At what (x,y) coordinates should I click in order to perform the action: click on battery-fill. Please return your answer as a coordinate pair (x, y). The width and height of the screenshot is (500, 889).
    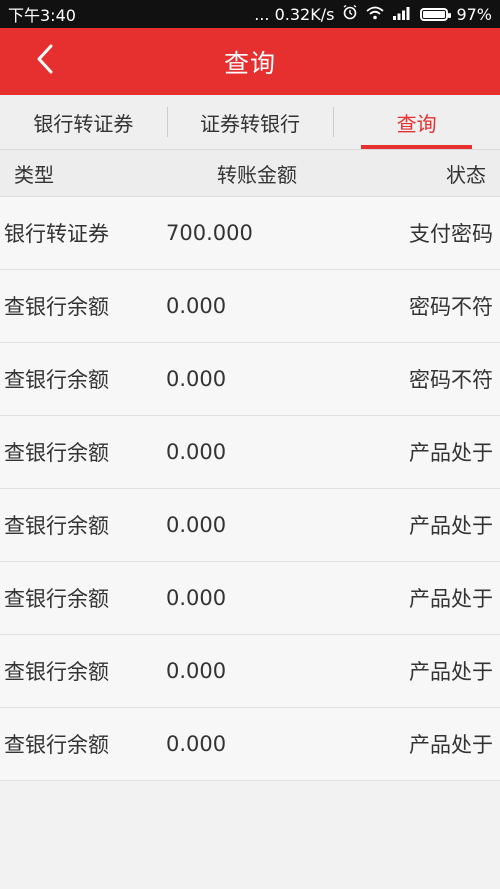
    Looking at the image, I should click on (434, 14).